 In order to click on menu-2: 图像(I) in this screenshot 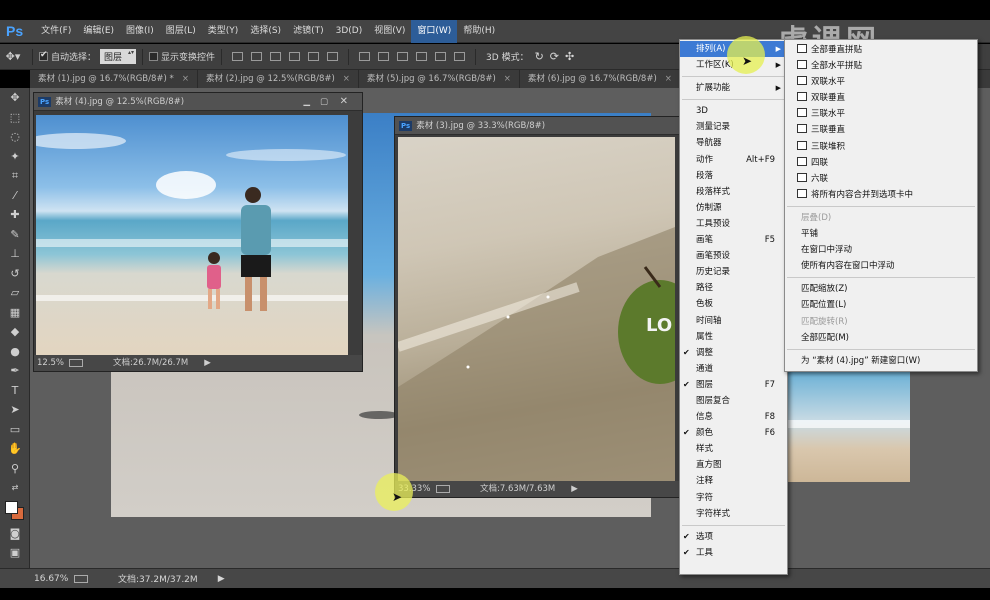, I will do `click(140, 31)`.